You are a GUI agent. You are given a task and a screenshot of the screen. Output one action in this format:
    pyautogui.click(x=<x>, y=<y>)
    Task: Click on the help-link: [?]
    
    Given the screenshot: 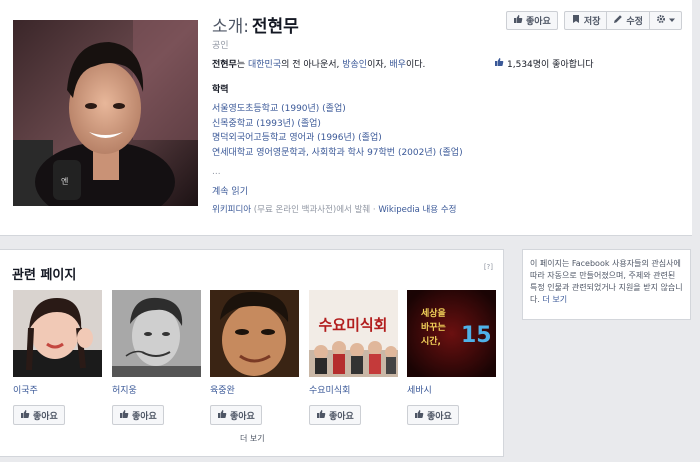 What is the action you would take?
    pyautogui.click(x=488, y=267)
    